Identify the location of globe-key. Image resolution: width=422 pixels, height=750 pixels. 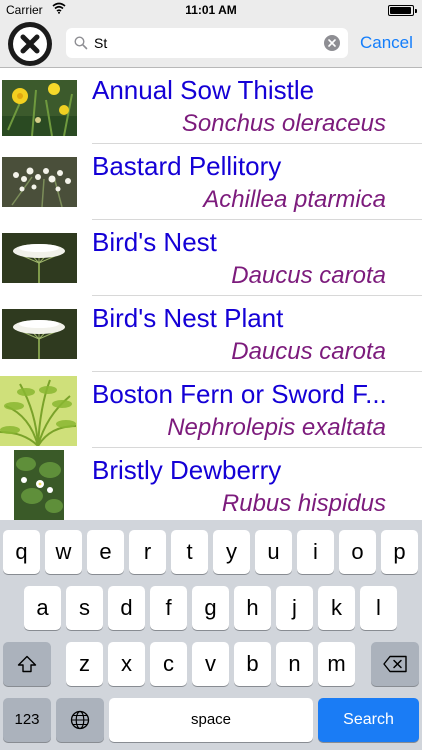
(80, 720).